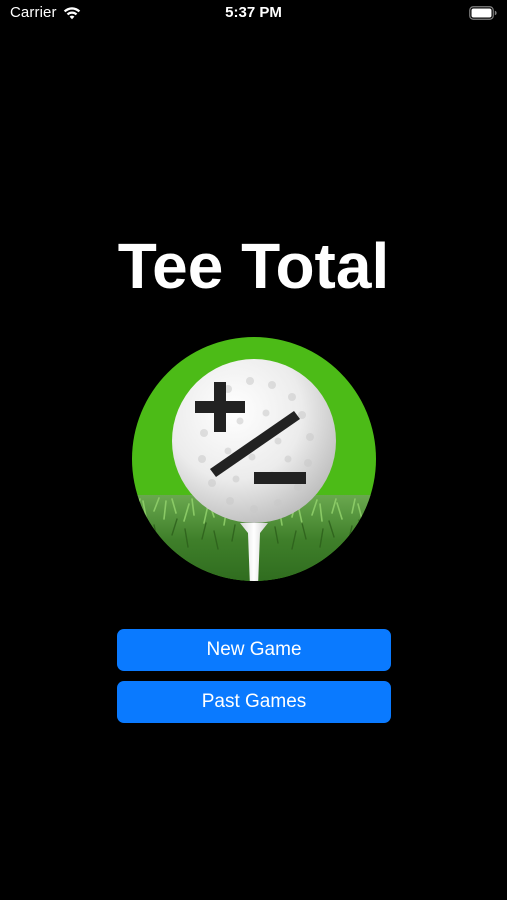 Image resolution: width=507 pixels, height=900 pixels. I want to click on app-title: Tee Total, so click(253, 266).